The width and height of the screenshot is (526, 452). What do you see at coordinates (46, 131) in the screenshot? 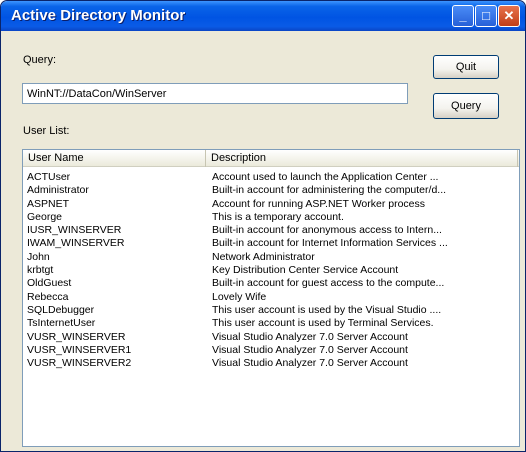
I see `user-list-label: User List:` at bounding box center [46, 131].